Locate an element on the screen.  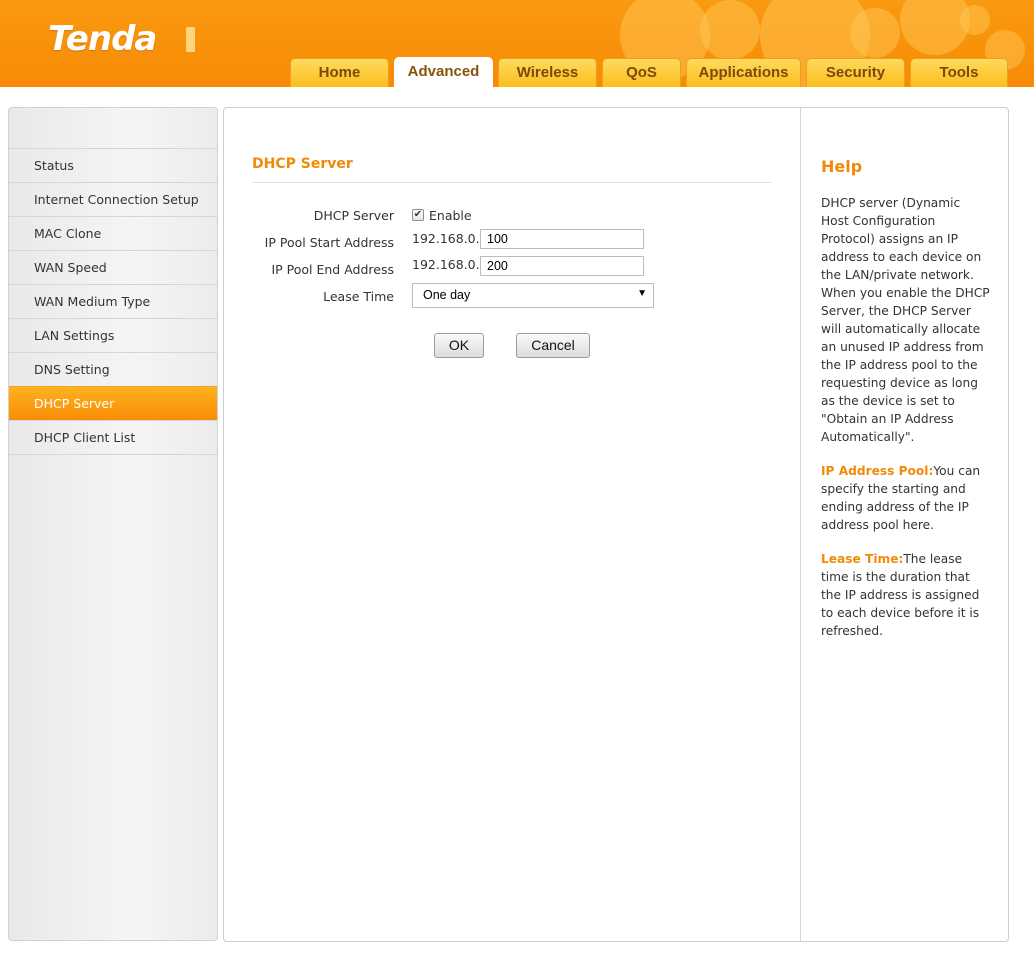
tab-security: Security is located at coordinates (855, 72).